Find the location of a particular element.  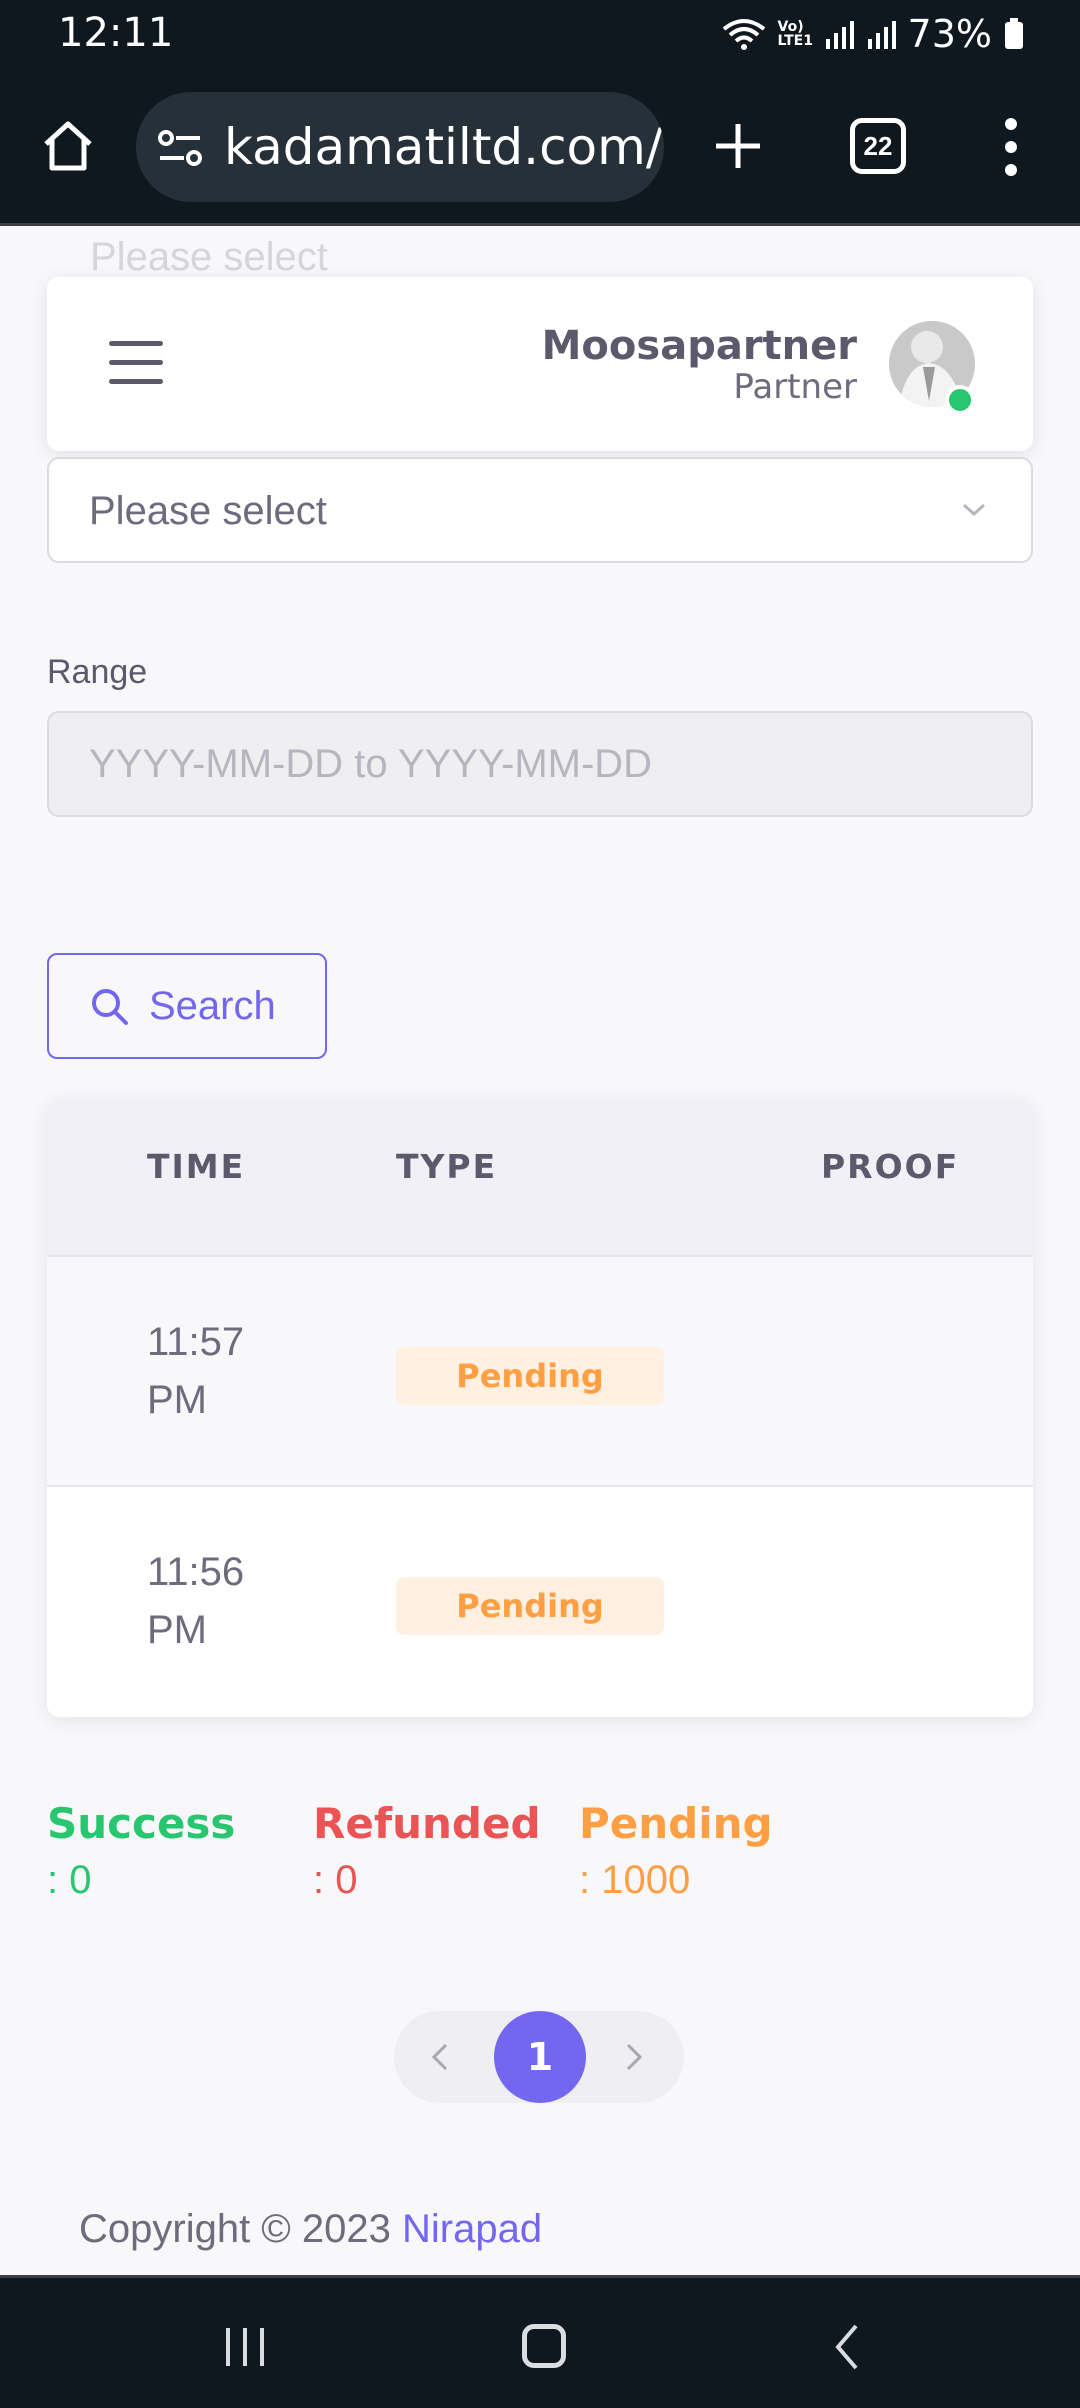

chevron-down-icon is located at coordinates (974, 510).